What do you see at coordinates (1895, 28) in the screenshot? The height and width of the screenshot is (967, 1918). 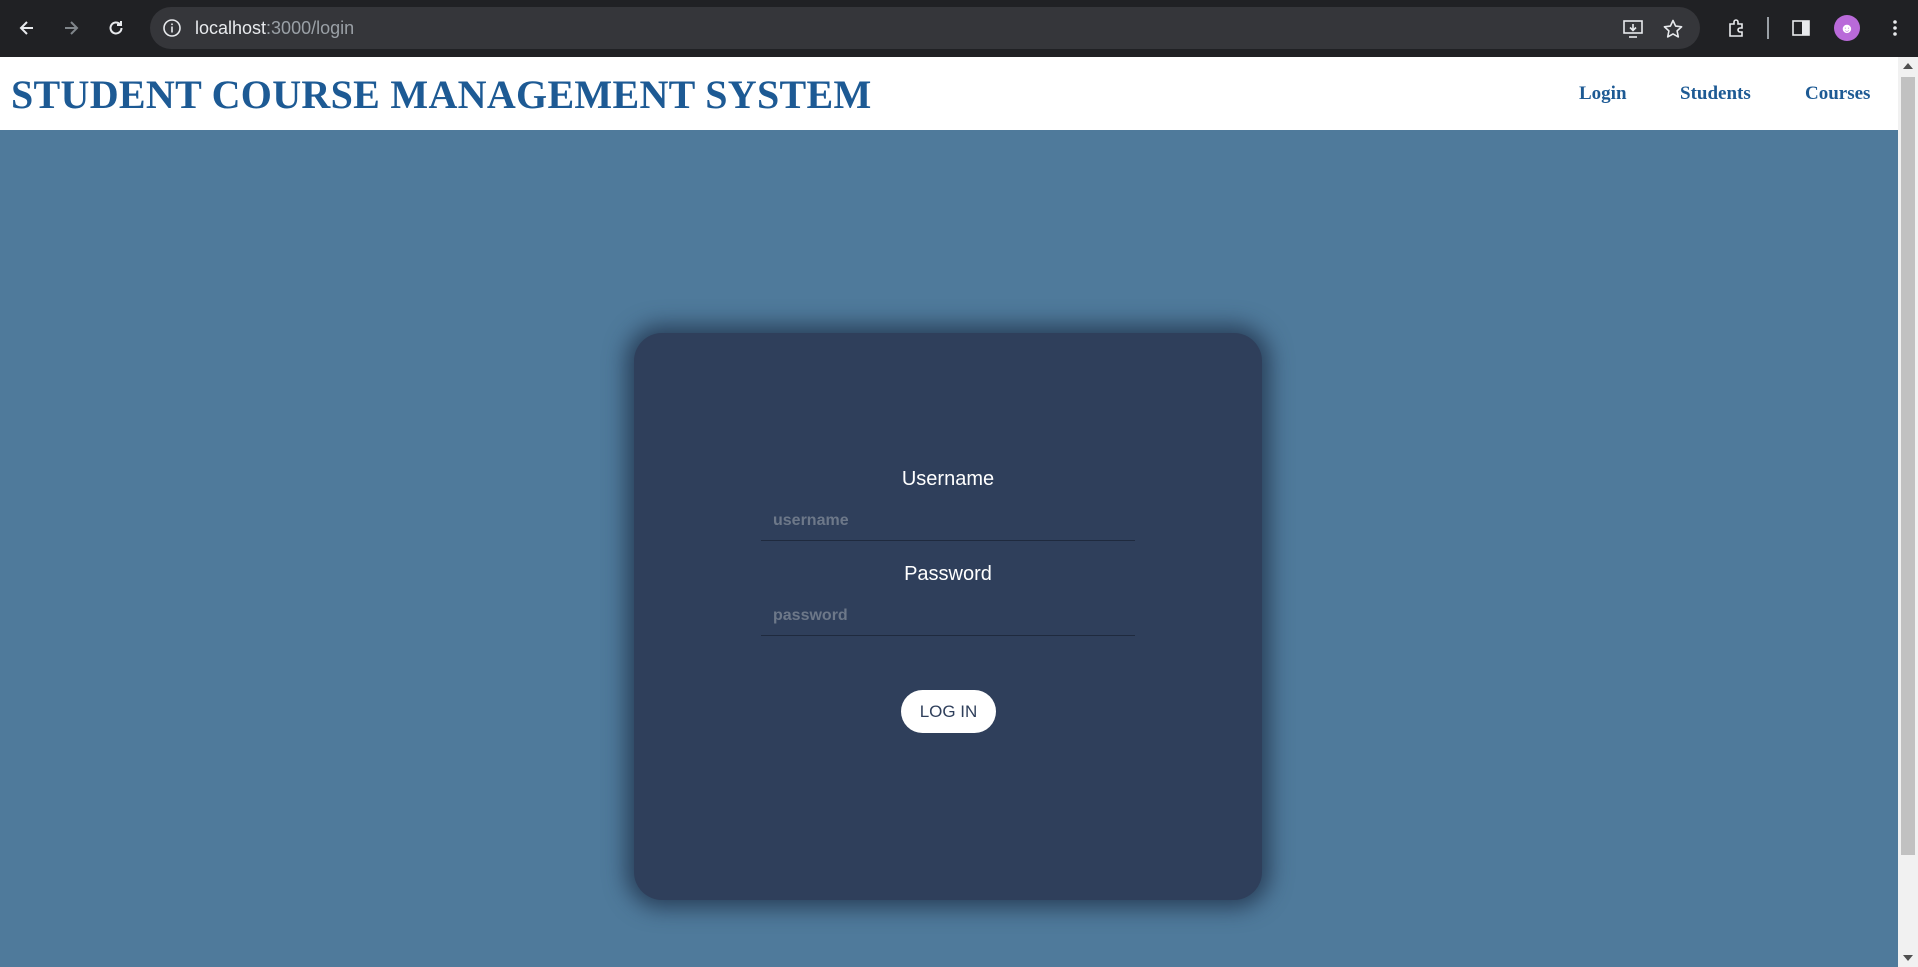 I see `menu-dots-icon` at bounding box center [1895, 28].